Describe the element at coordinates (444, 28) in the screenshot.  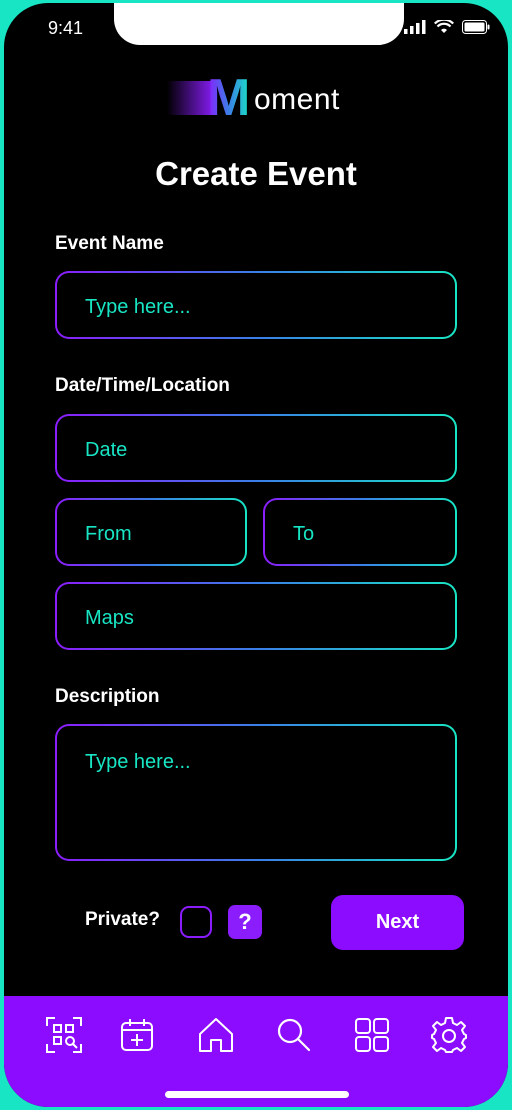
I see `wifi-icon` at that location.